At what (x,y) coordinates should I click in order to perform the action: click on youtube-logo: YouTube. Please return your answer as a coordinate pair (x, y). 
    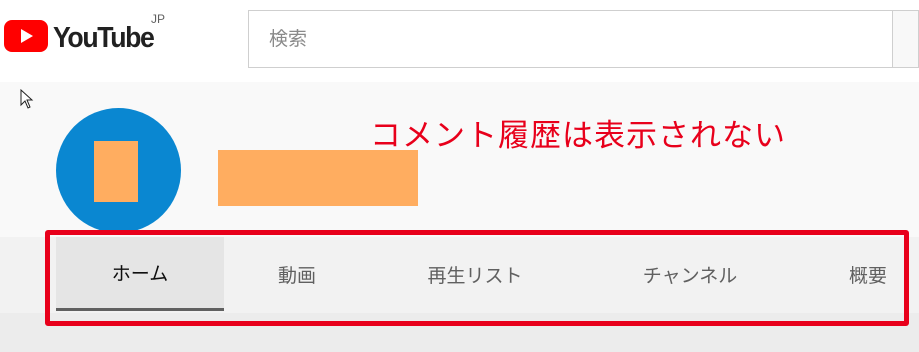
    Looking at the image, I should click on (83, 37).